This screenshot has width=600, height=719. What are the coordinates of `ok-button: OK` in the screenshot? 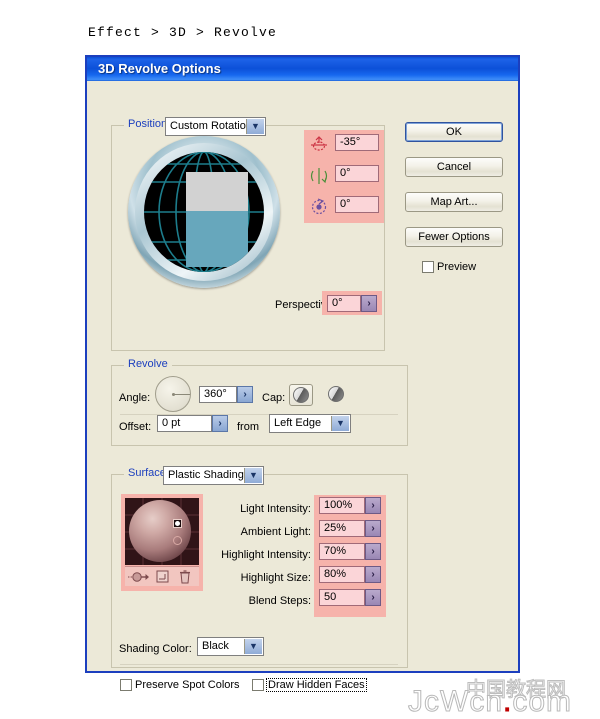 It's located at (454, 132).